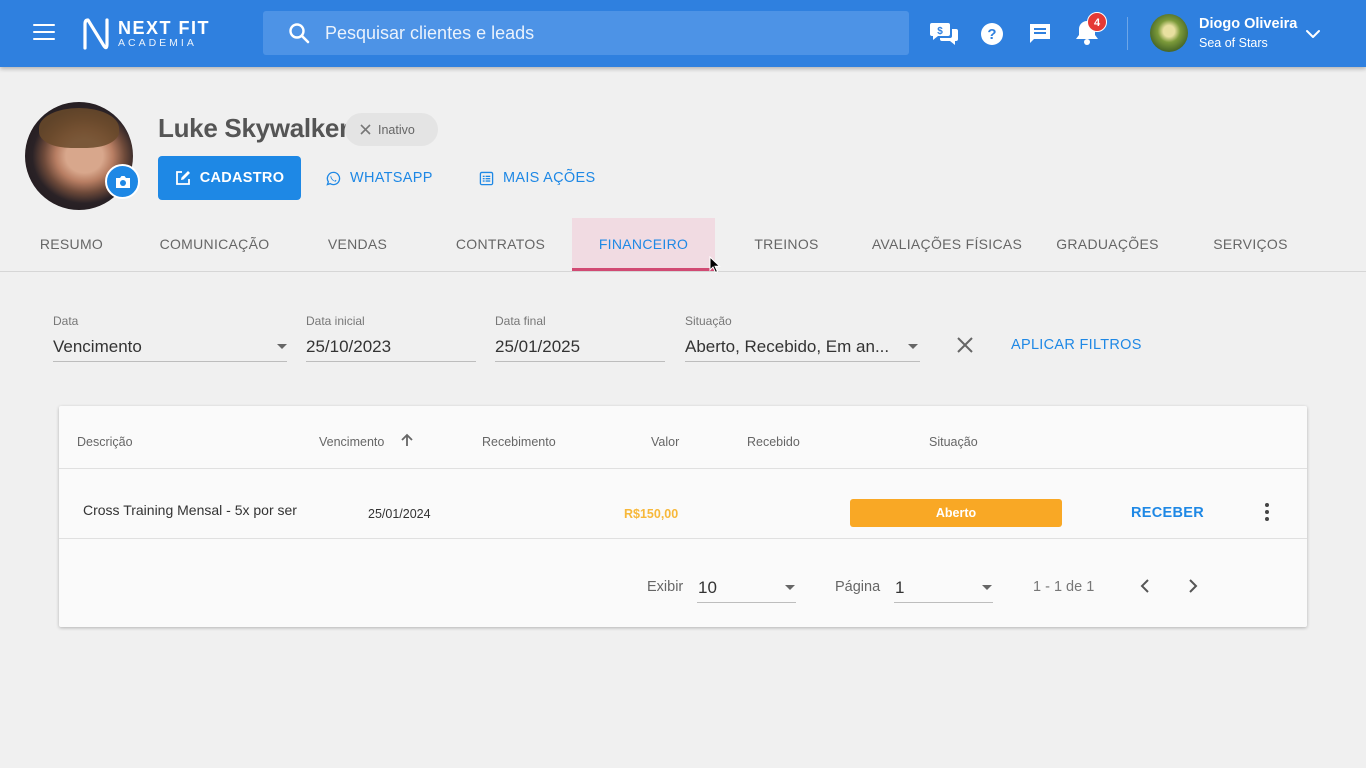 The width and height of the screenshot is (1366, 768). Describe the element at coordinates (549, 178) in the screenshot. I see `more-actions-label: MAIS AÇÕES` at that location.